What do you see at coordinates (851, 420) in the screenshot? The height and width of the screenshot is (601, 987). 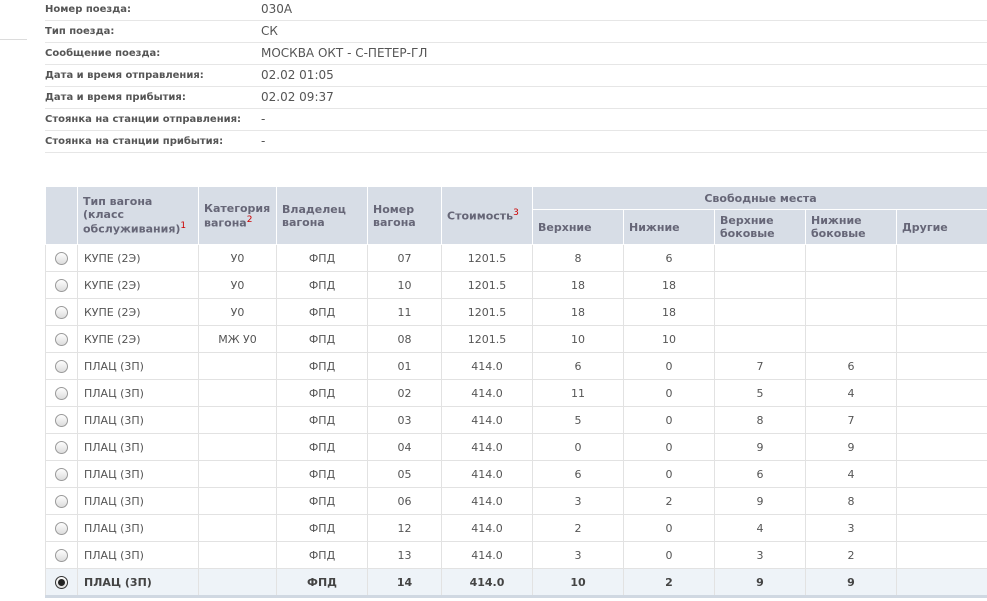 I see `lower-side-seats-cell: 7` at bounding box center [851, 420].